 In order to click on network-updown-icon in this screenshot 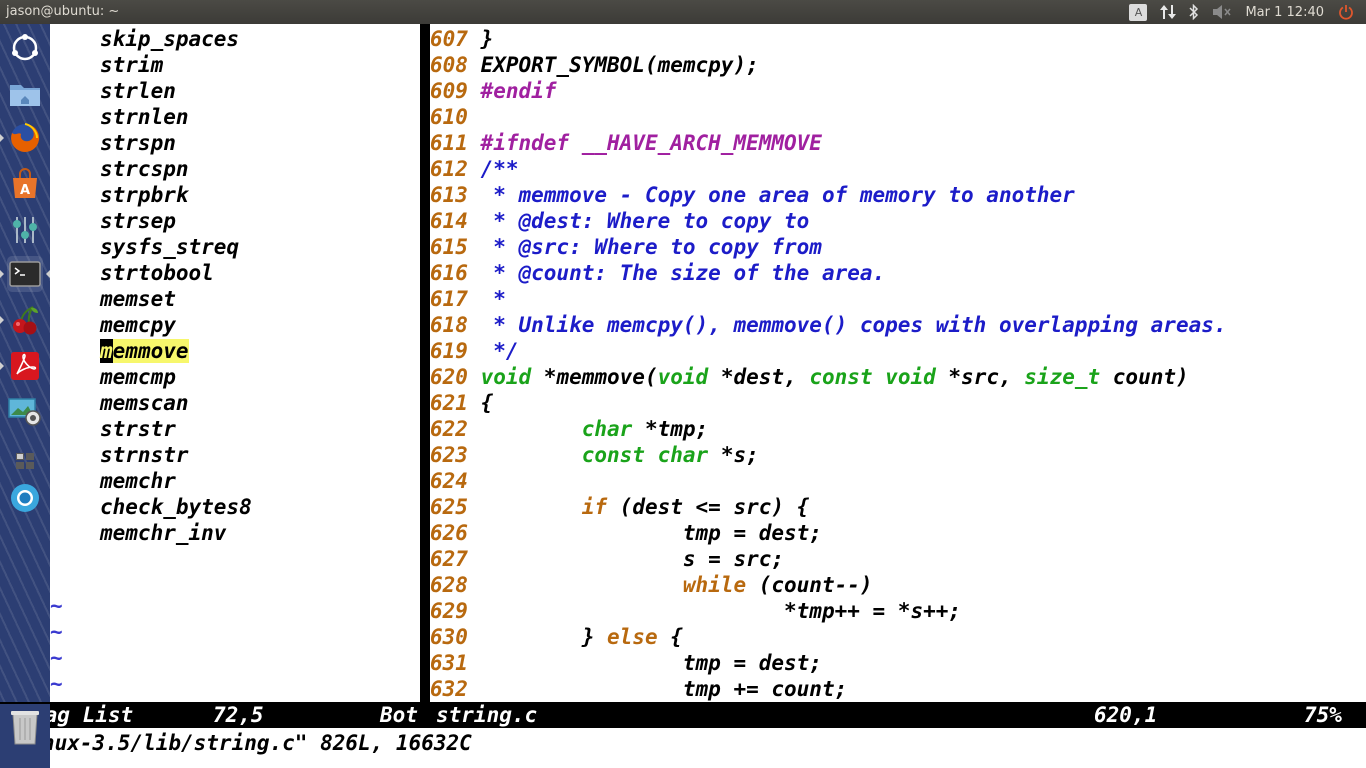, I will do `click(1168, 12)`.